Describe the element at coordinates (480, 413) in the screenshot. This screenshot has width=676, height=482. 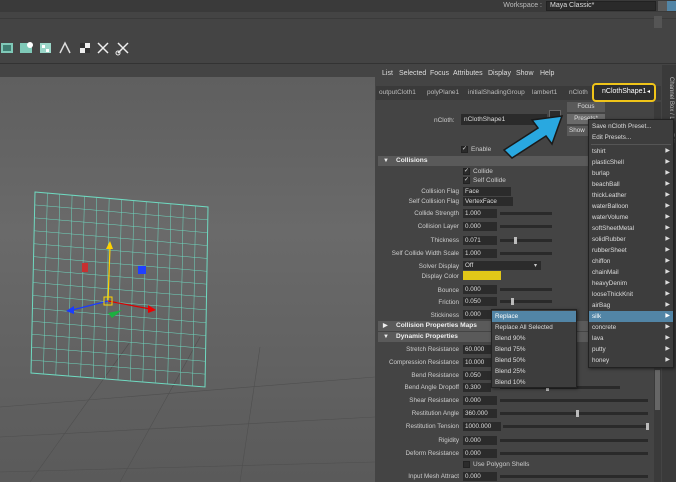
I see `restitution-angle-field: 360.000` at that location.